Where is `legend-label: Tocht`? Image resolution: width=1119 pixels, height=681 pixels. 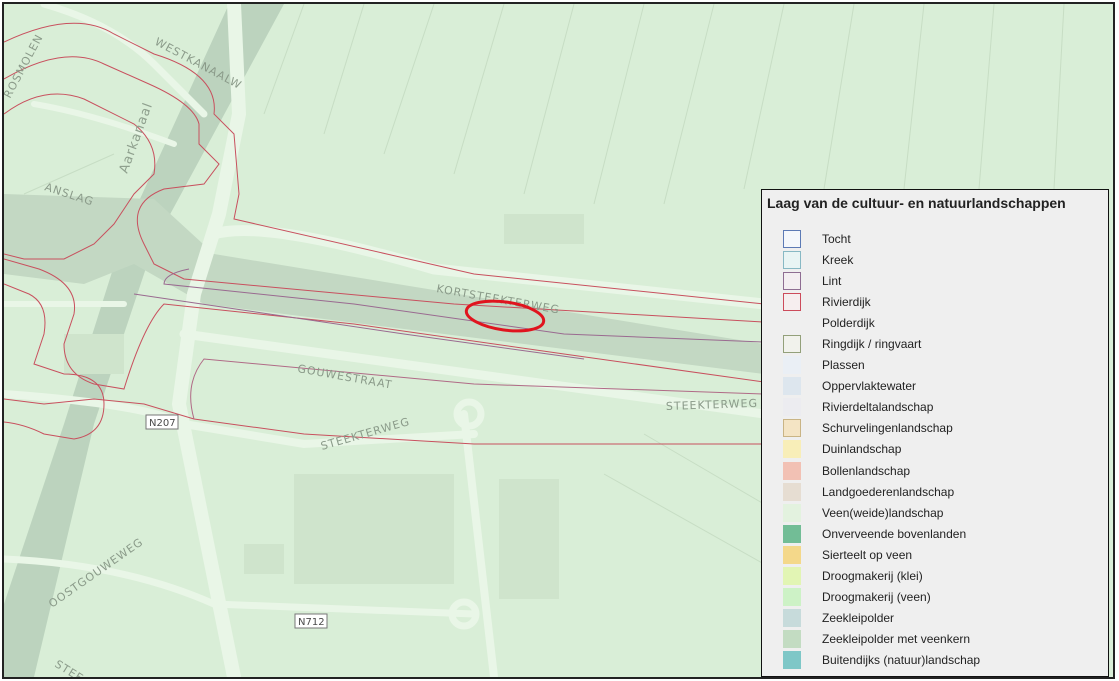
legend-label: Tocht is located at coordinates (836, 238).